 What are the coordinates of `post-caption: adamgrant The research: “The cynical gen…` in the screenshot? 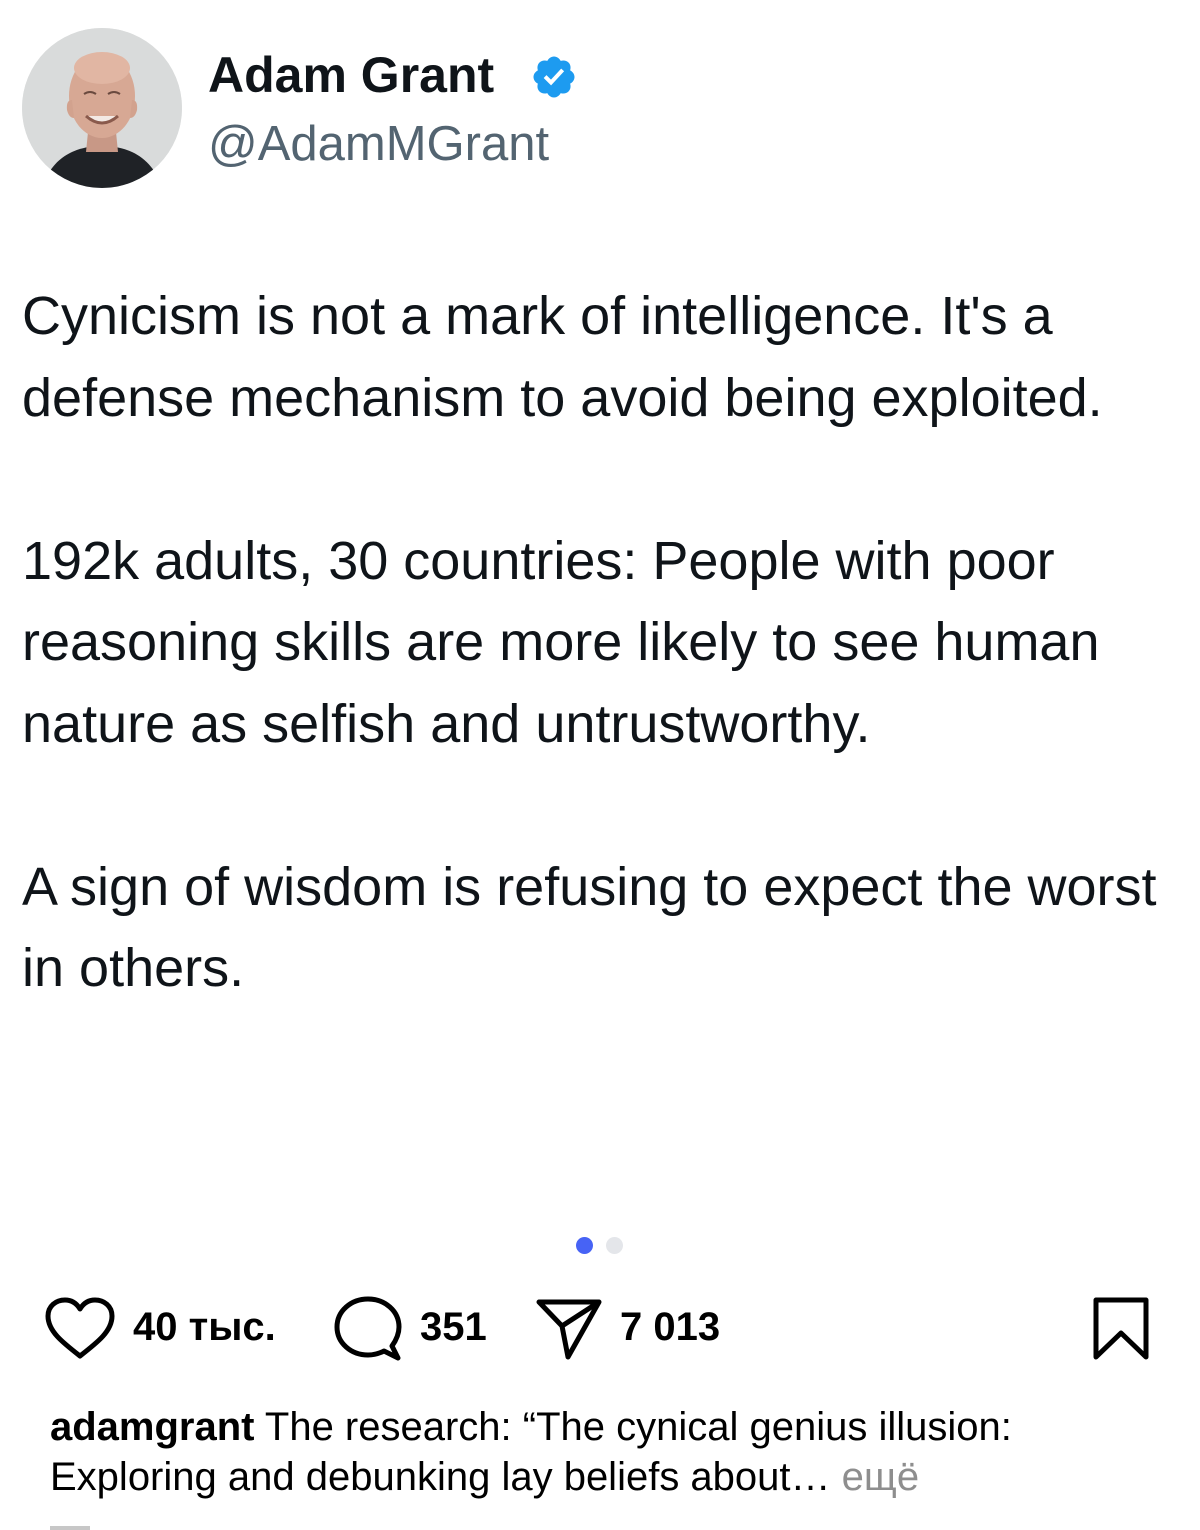 It's located at (610, 1452).